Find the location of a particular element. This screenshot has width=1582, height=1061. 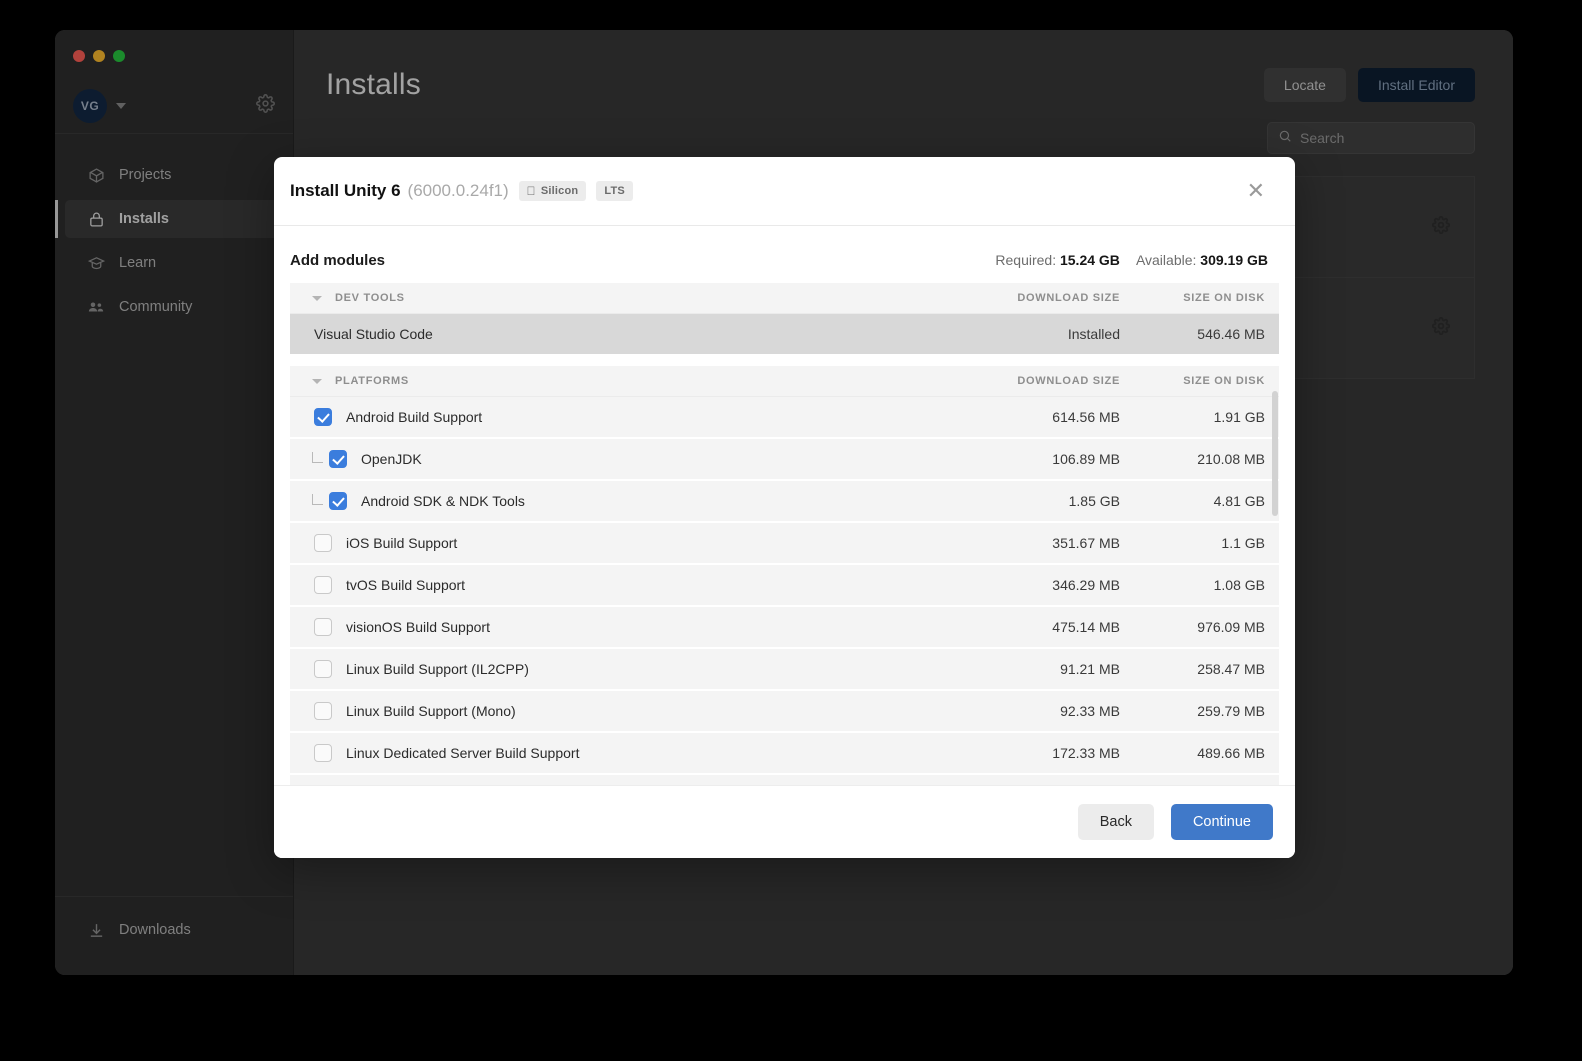

module-size-on-disk: 976.09 MB is located at coordinates (1231, 627).